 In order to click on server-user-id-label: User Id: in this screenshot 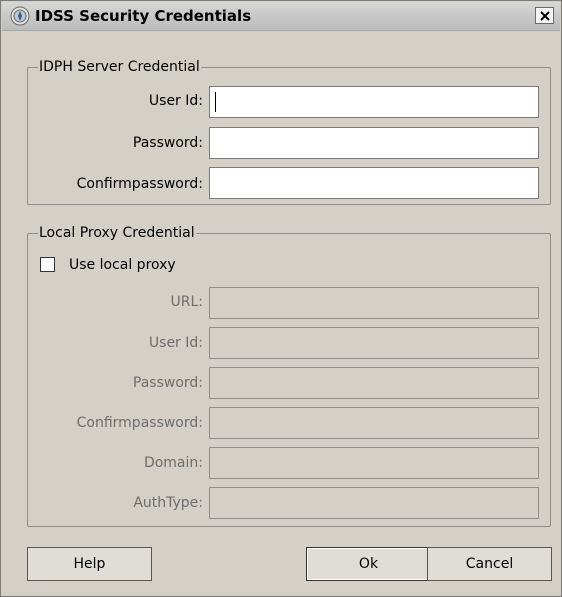, I will do `click(175, 101)`.